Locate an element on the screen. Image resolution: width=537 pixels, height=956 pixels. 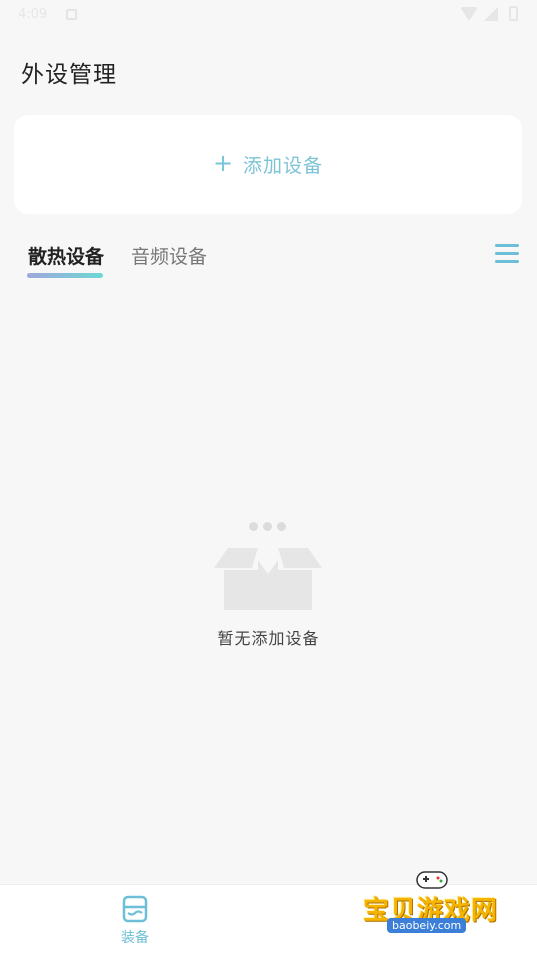
page-title: 外设管理 is located at coordinates (69, 75).